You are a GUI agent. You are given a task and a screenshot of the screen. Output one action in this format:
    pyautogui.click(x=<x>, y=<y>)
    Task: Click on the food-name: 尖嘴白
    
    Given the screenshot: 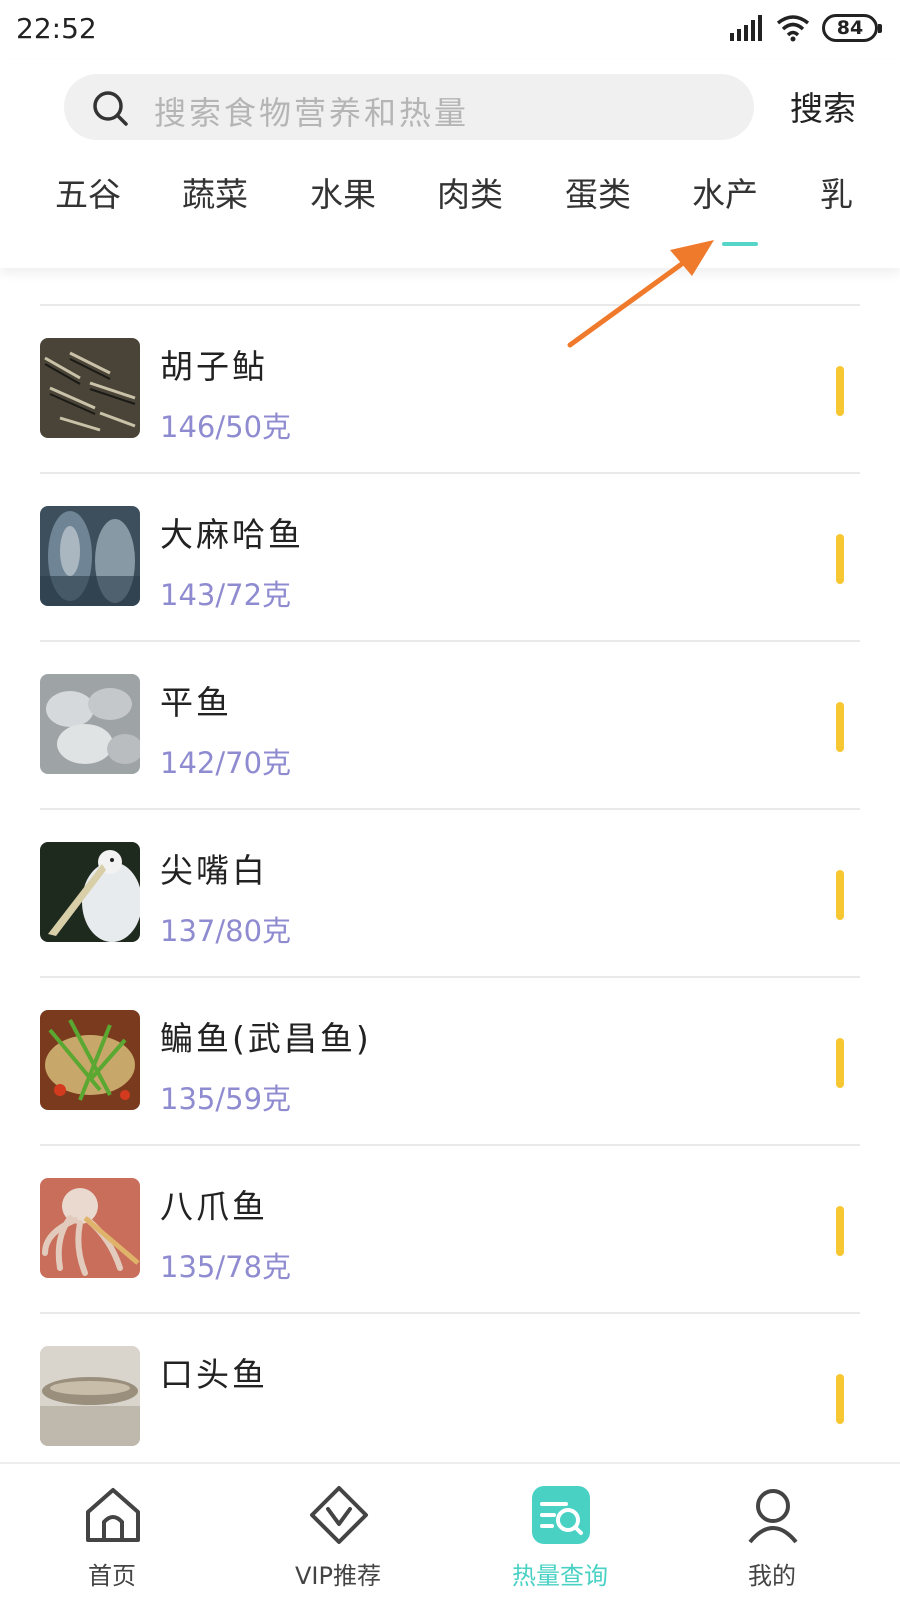 What is the action you would take?
    pyautogui.click(x=214, y=870)
    